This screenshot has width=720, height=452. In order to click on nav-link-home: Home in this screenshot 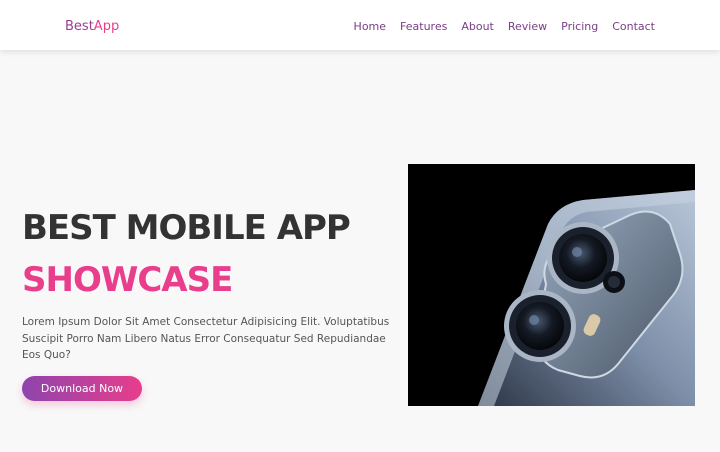, I will do `click(370, 27)`.